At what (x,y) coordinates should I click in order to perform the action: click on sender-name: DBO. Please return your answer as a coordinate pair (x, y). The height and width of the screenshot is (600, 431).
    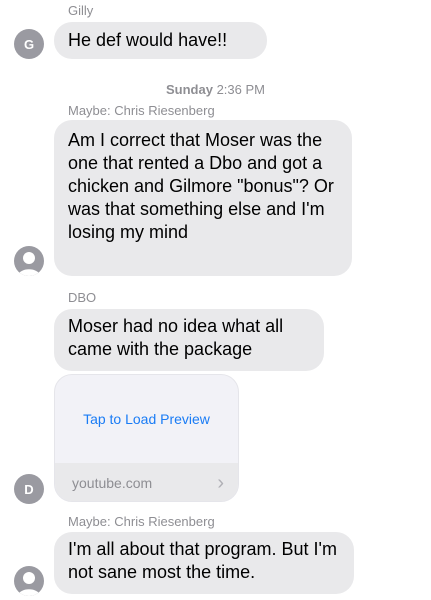
    Looking at the image, I should click on (82, 297).